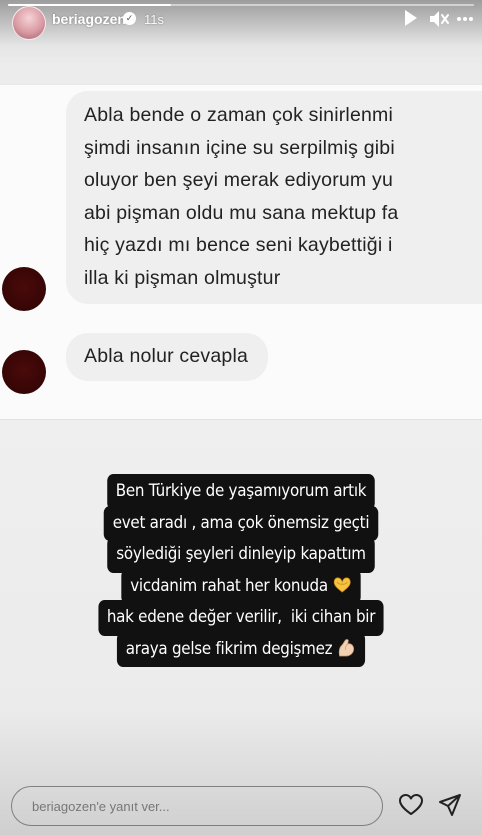 This screenshot has width=482, height=835. I want to click on overlay-line: evet aradı , ama çok önemsiz geçti, so click(241, 523).